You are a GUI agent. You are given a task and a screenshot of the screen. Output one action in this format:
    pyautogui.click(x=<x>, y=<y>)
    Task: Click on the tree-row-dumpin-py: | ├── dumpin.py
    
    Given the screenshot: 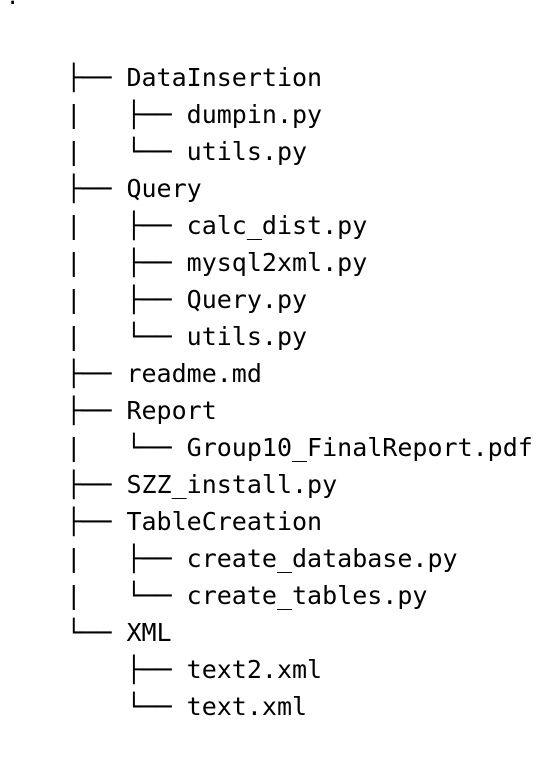 What is the action you would take?
    pyautogui.click(x=164, y=94)
    